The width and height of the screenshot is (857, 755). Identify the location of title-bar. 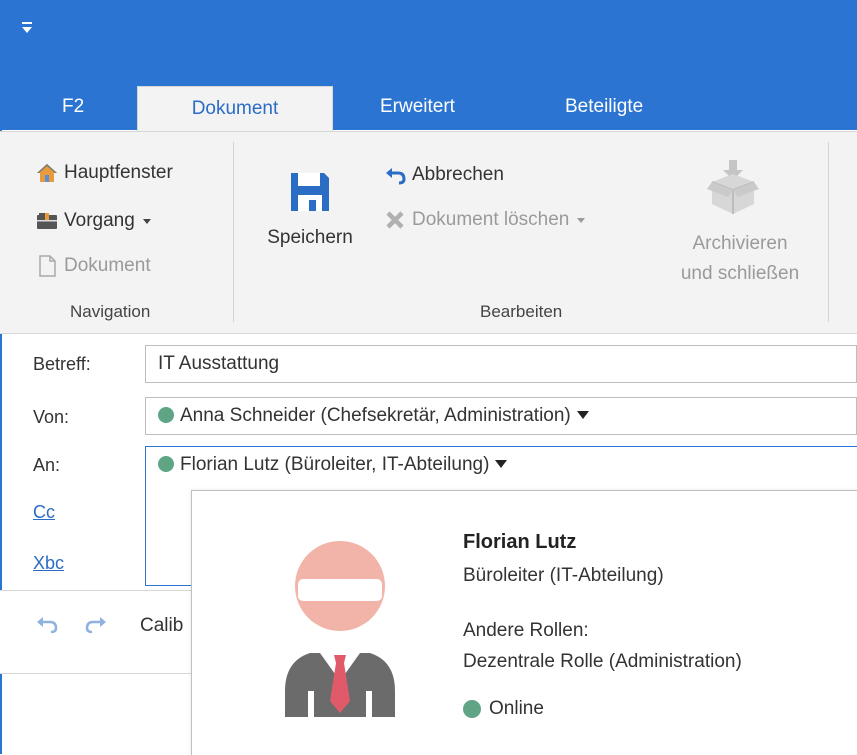
(428, 35).